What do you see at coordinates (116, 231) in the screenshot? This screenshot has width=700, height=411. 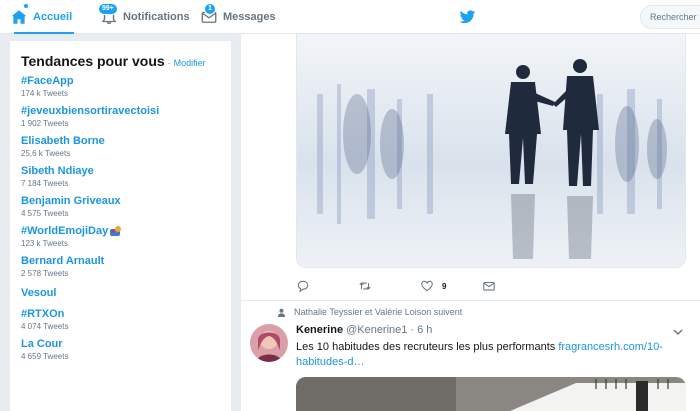 I see `emoji-icon` at bounding box center [116, 231].